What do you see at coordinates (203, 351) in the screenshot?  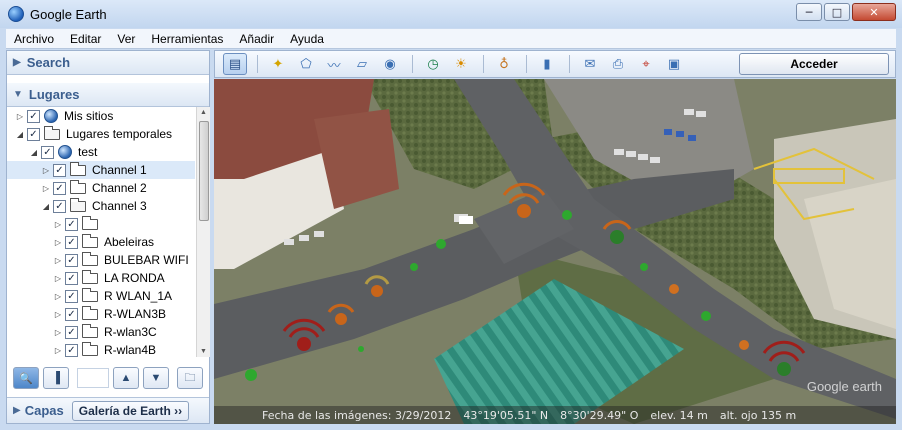 I see `scroll-down-icon: ▼` at bounding box center [203, 351].